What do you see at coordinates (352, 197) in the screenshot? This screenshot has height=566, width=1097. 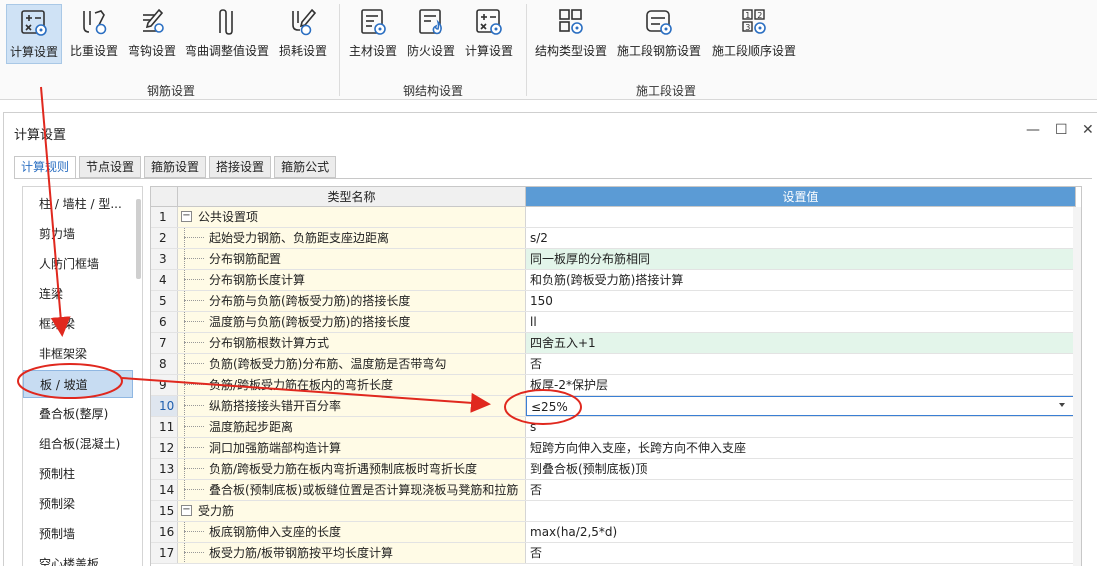 I see `grid-header-name: 类型名称` at bounding box center [352, 197].